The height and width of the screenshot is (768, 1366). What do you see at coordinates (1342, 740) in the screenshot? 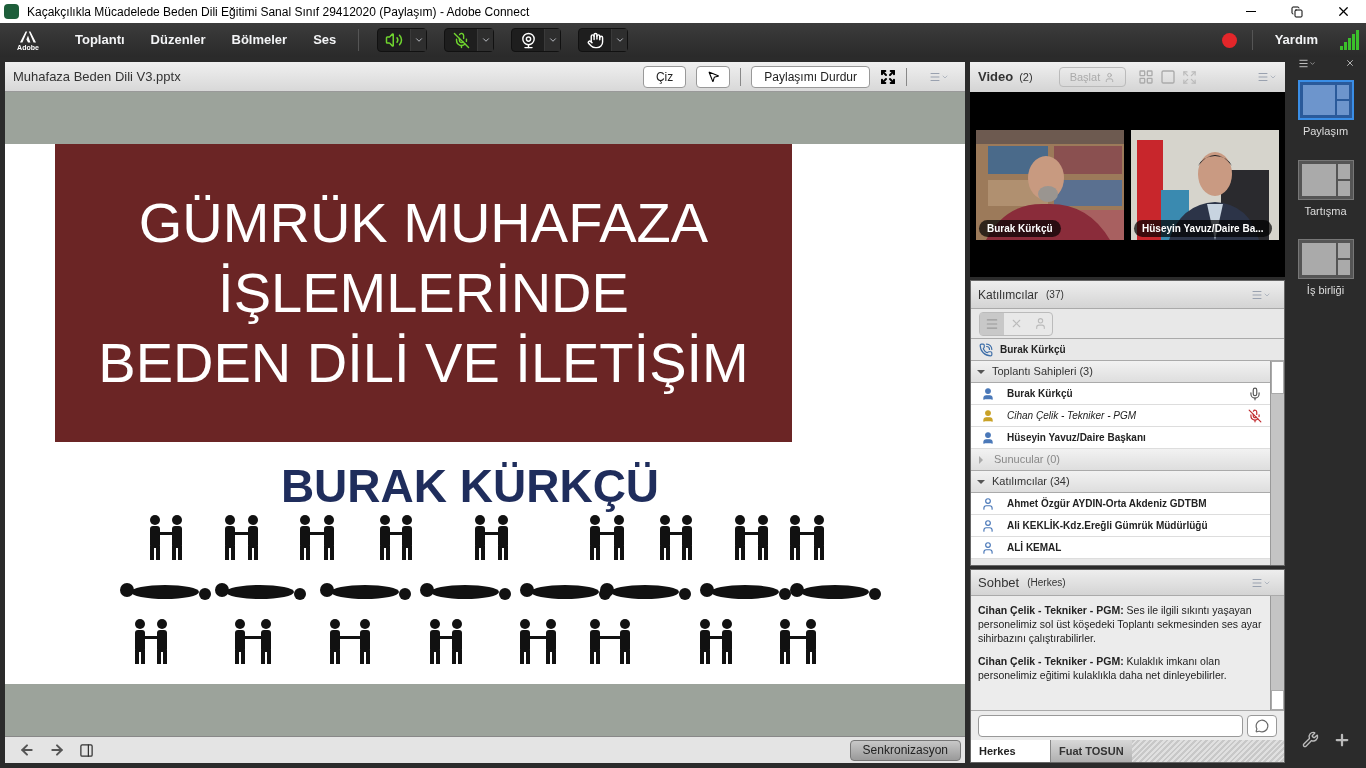
I see `add-icon` at bounding box center [1342, 740].